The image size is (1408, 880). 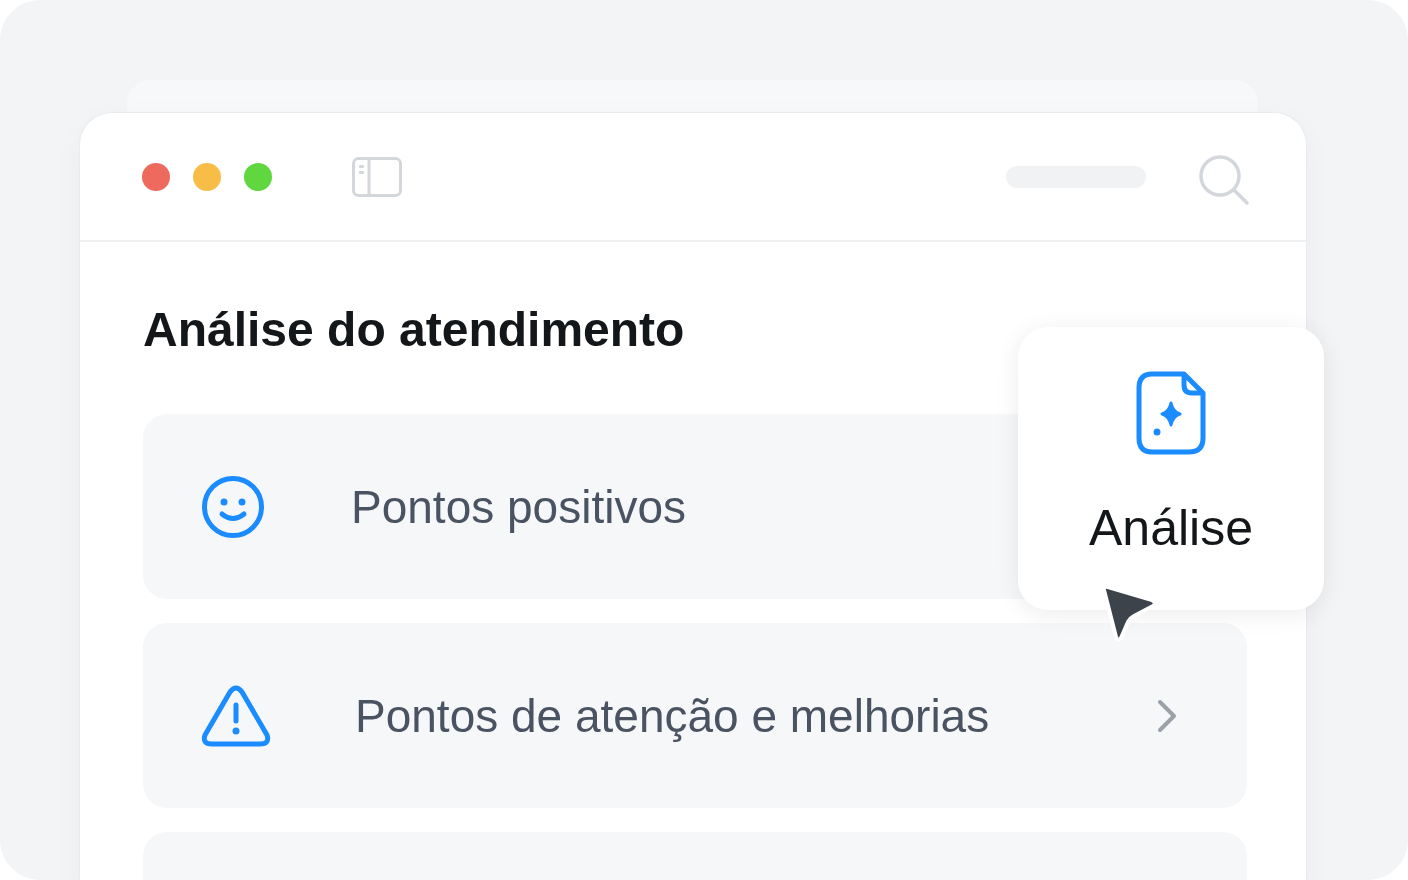 What do you see at coordinates (1224, 179) in the screenshot?
I see `search-icon` at bounding box center [1224, 179].